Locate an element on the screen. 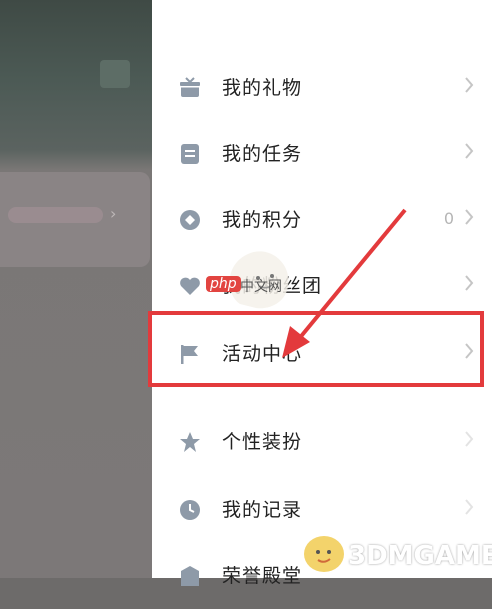 This screenshot has width=492, height=609. fan-club-icon is located at coordinates (190, 286).